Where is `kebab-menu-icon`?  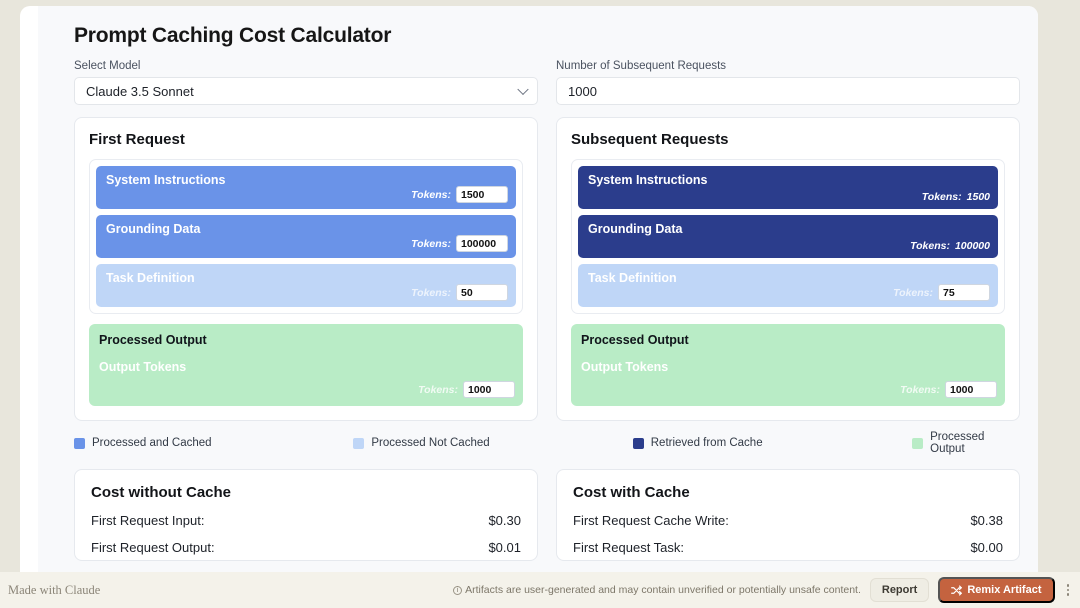 kebab-menu-icon is located at coordinates (1068, 590).